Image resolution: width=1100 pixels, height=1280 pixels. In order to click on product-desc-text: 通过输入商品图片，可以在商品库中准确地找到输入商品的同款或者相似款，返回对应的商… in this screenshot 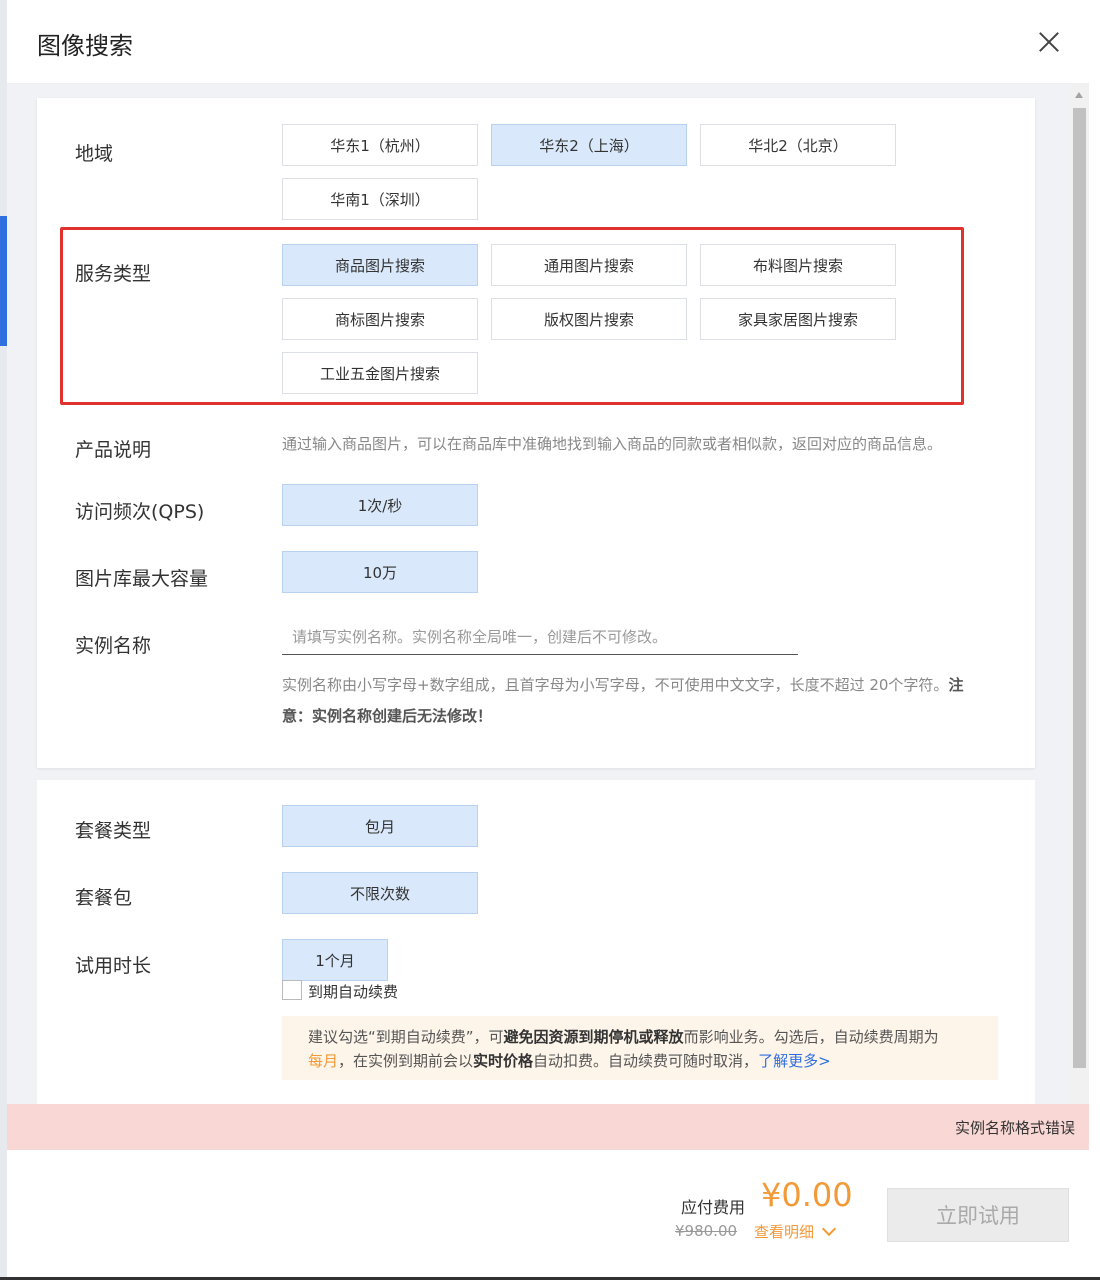, I will do `click(612, 444)`.